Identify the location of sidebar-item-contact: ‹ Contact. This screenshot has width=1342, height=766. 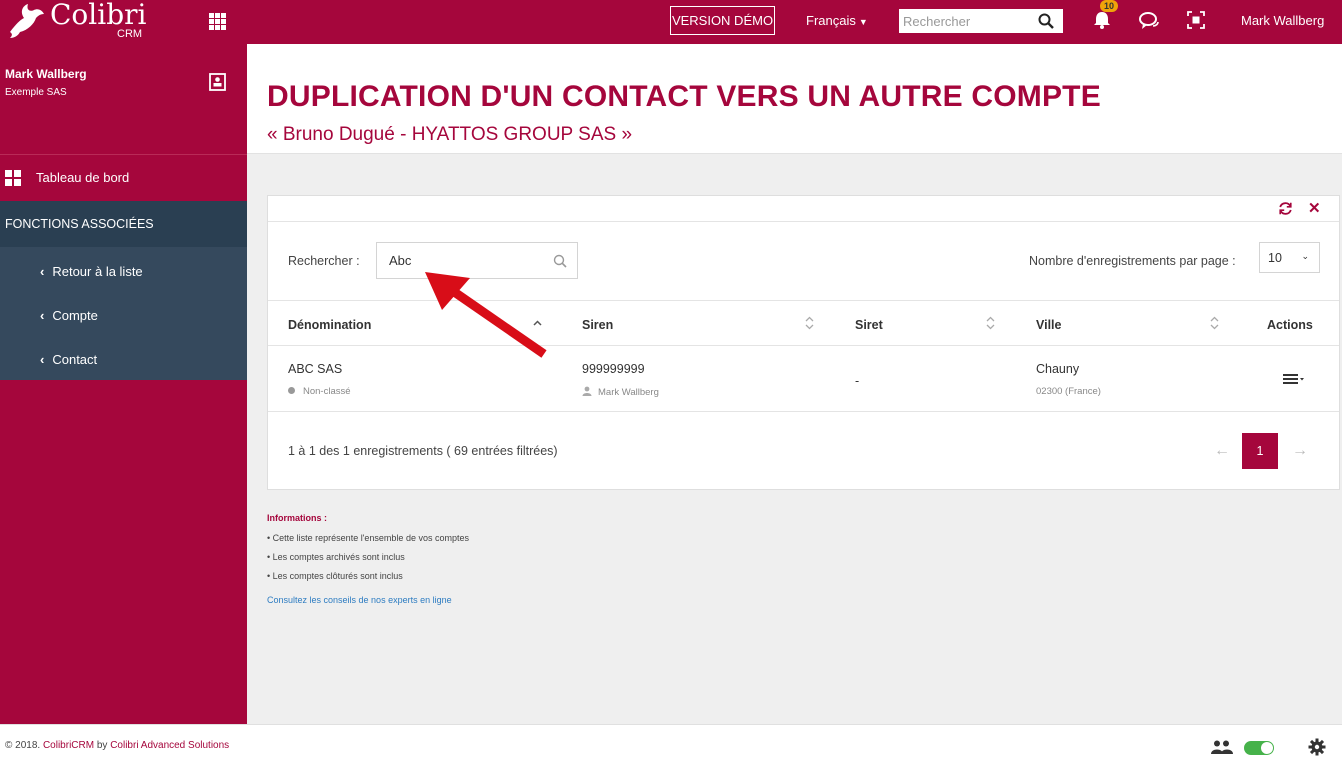
(68, 359).